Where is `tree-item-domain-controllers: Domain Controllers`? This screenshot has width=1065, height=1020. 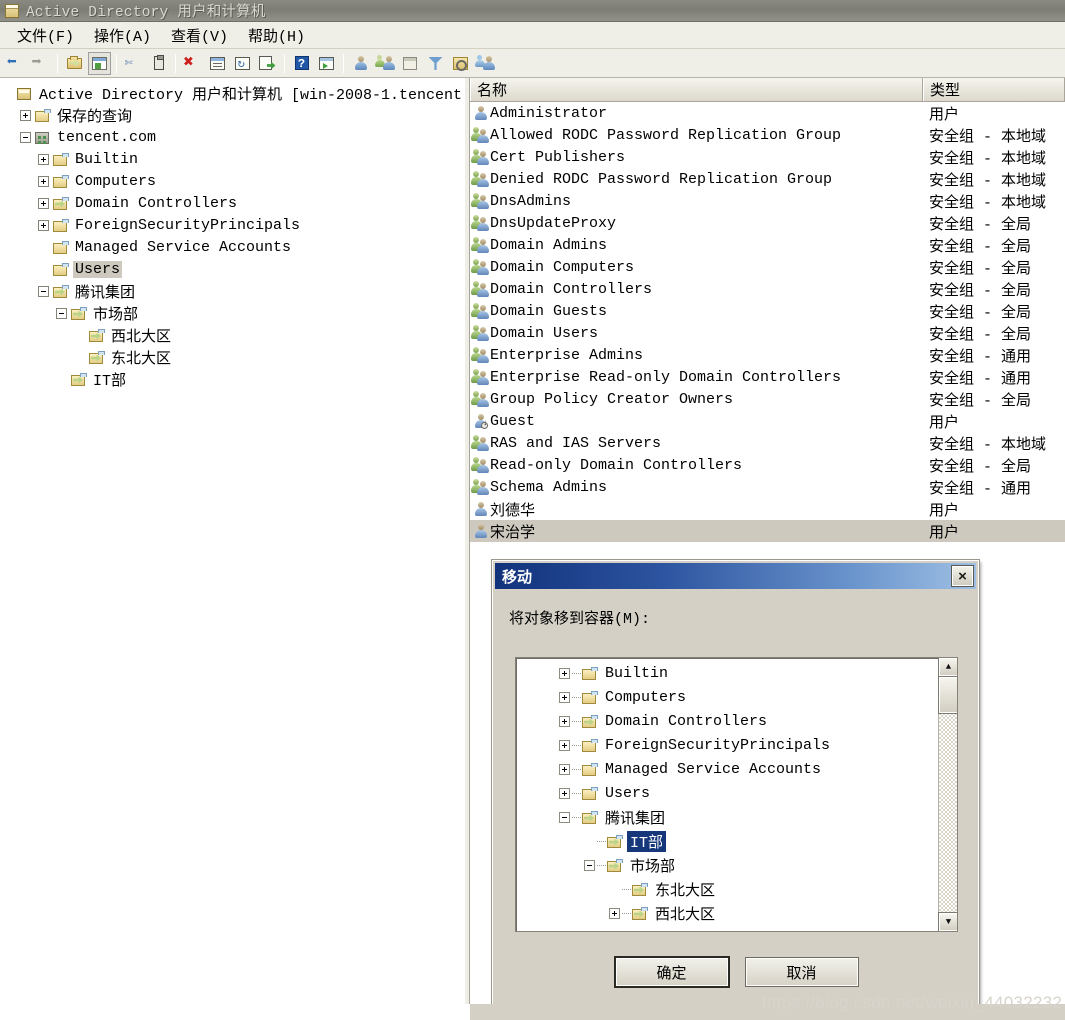 tree-item-domain-controllers: Domain Controllers is located at coordinates (233, 203).